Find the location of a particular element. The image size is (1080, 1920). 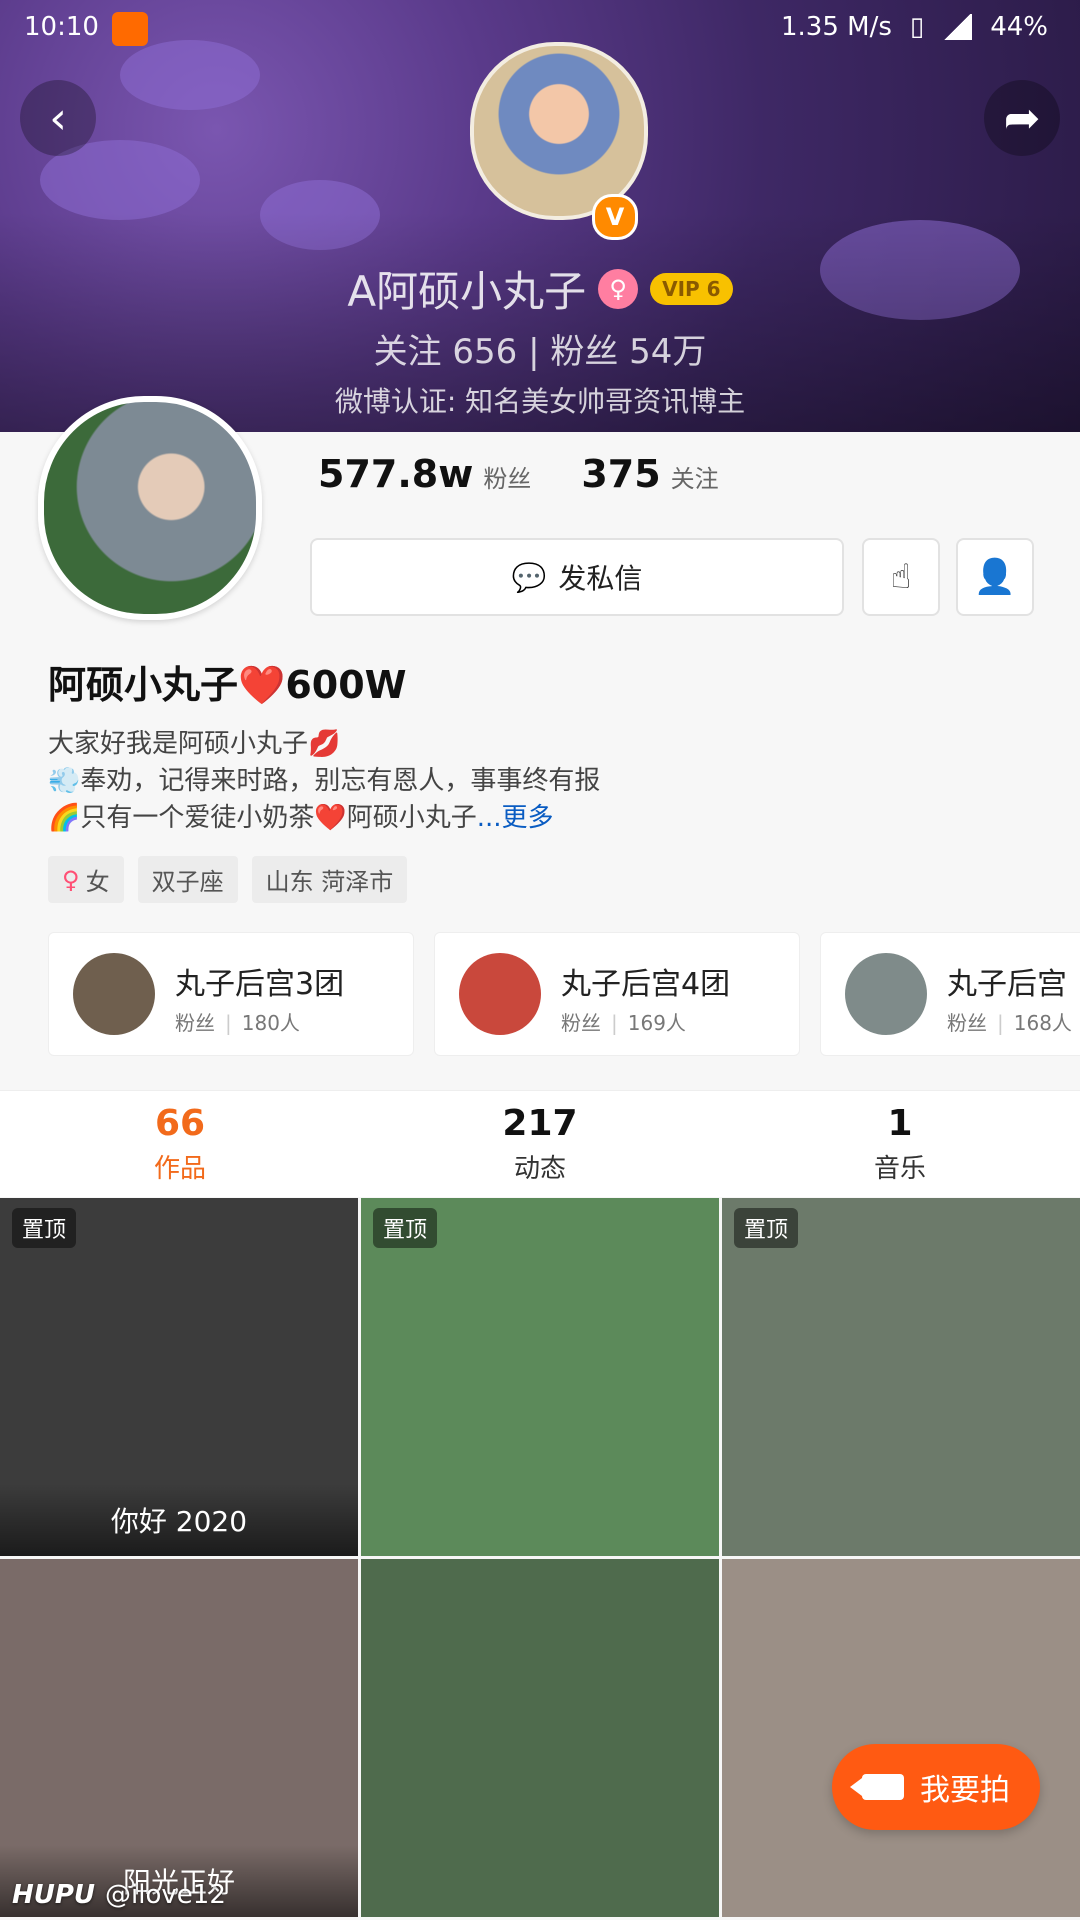

profile-avatar is located at coordinates (150, 508).